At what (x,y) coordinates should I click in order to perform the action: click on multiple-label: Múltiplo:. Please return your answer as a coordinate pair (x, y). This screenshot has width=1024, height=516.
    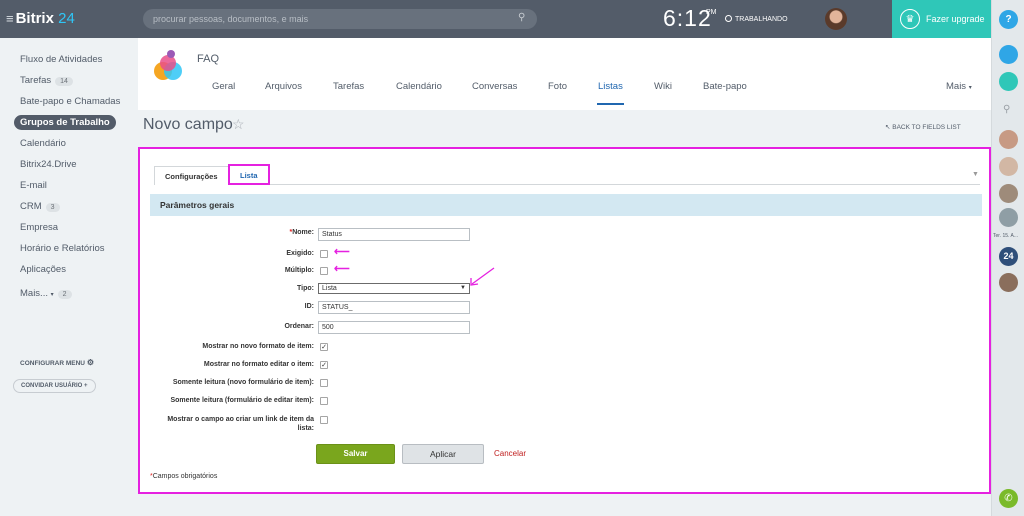
    Looking at the image, I should click on (299, 270).